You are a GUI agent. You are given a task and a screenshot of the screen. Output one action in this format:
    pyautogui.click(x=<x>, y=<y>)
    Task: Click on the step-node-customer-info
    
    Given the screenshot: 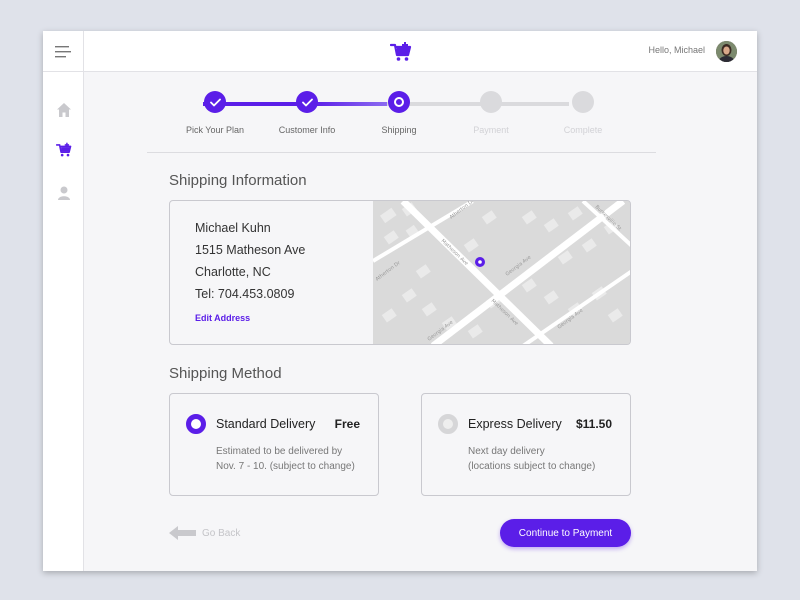 What is the action you would take?
    pyautogui.click(x=307, y=102)
    